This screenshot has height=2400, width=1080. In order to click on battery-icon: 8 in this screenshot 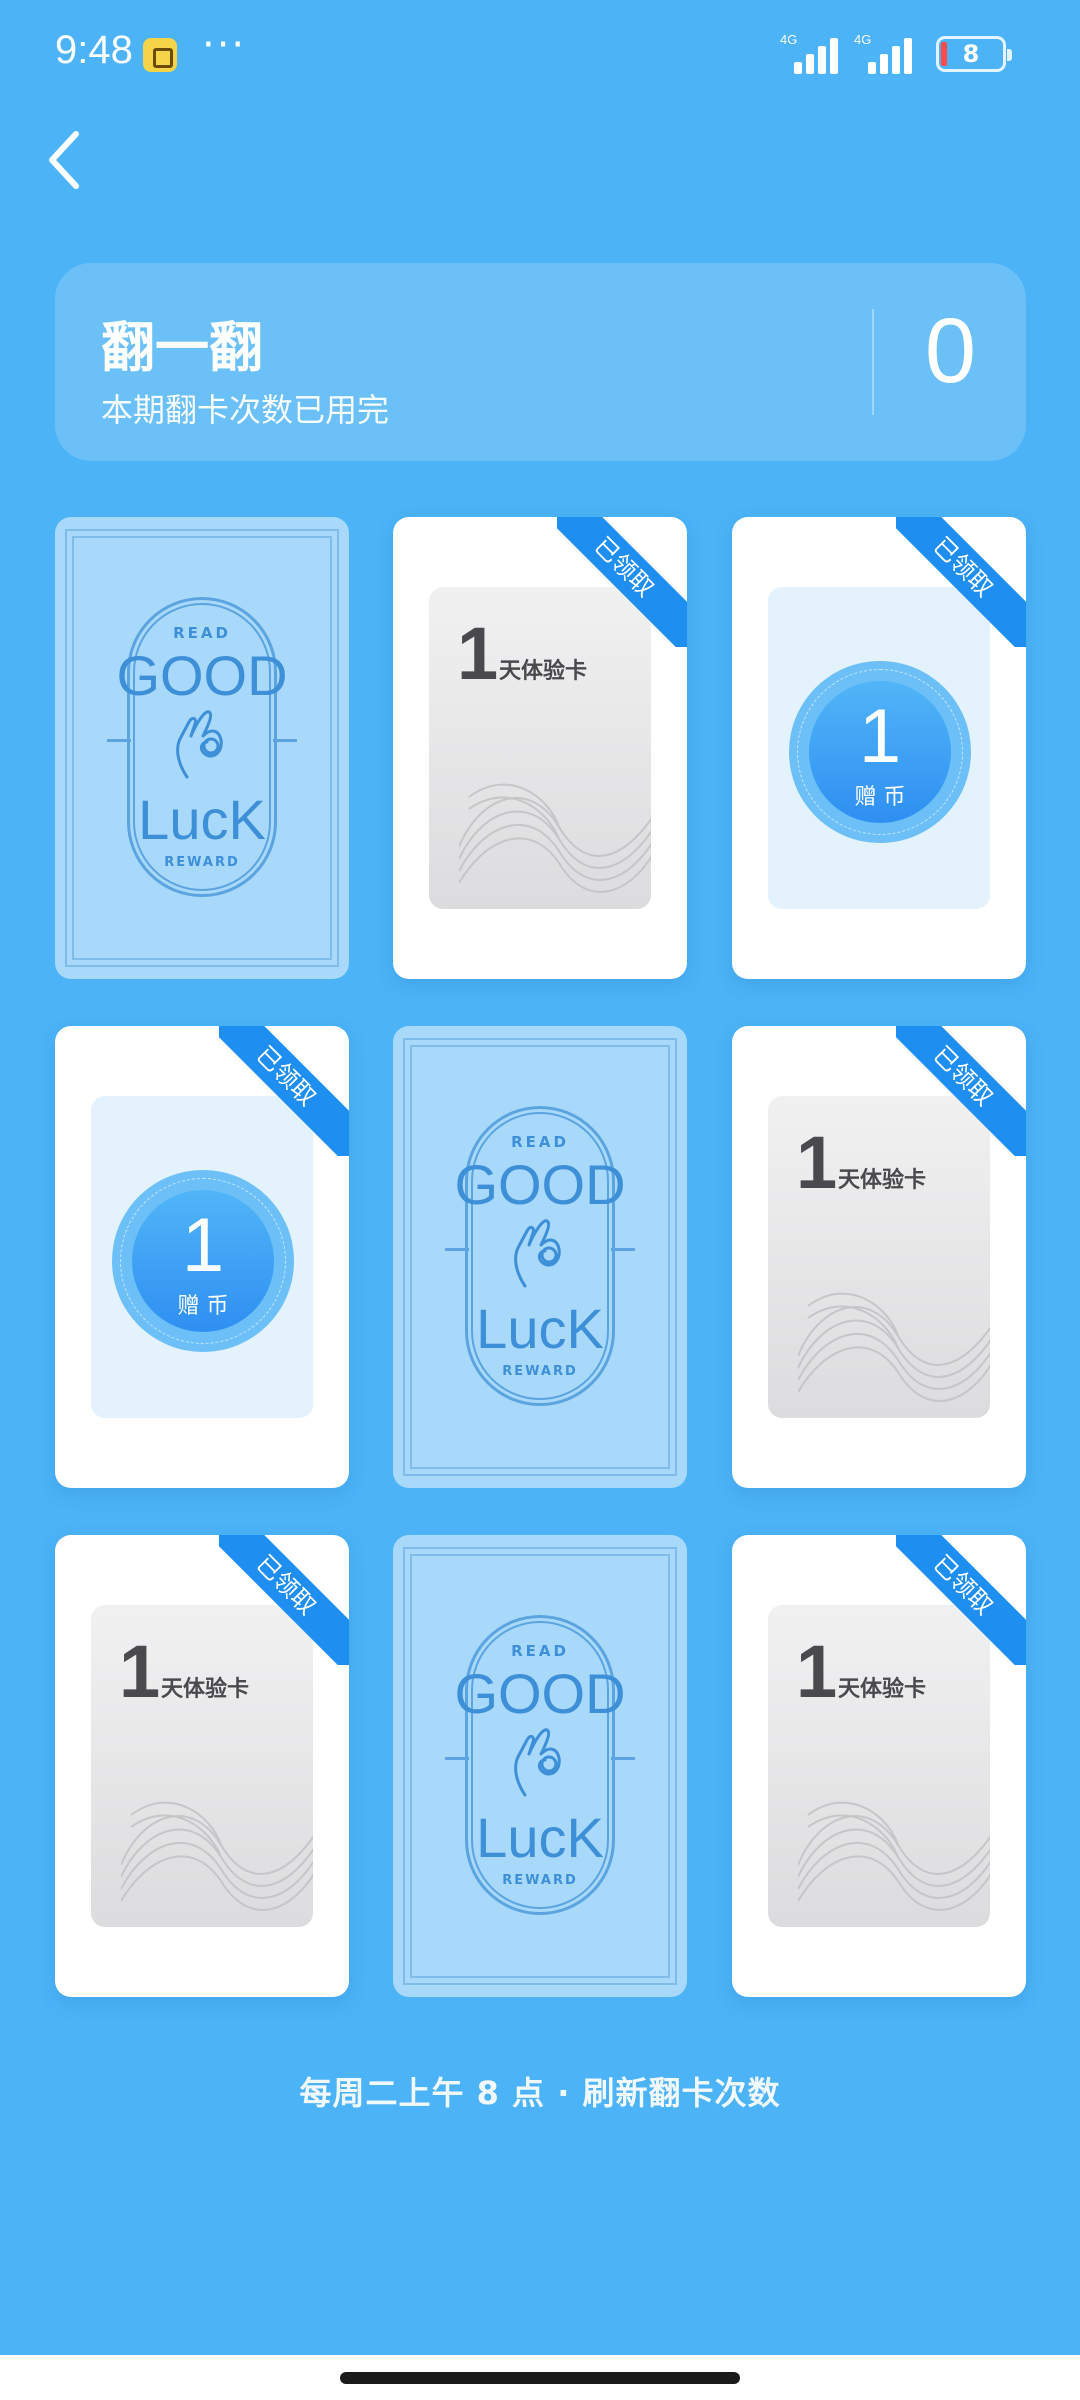, I will do `click(974, 54)`.